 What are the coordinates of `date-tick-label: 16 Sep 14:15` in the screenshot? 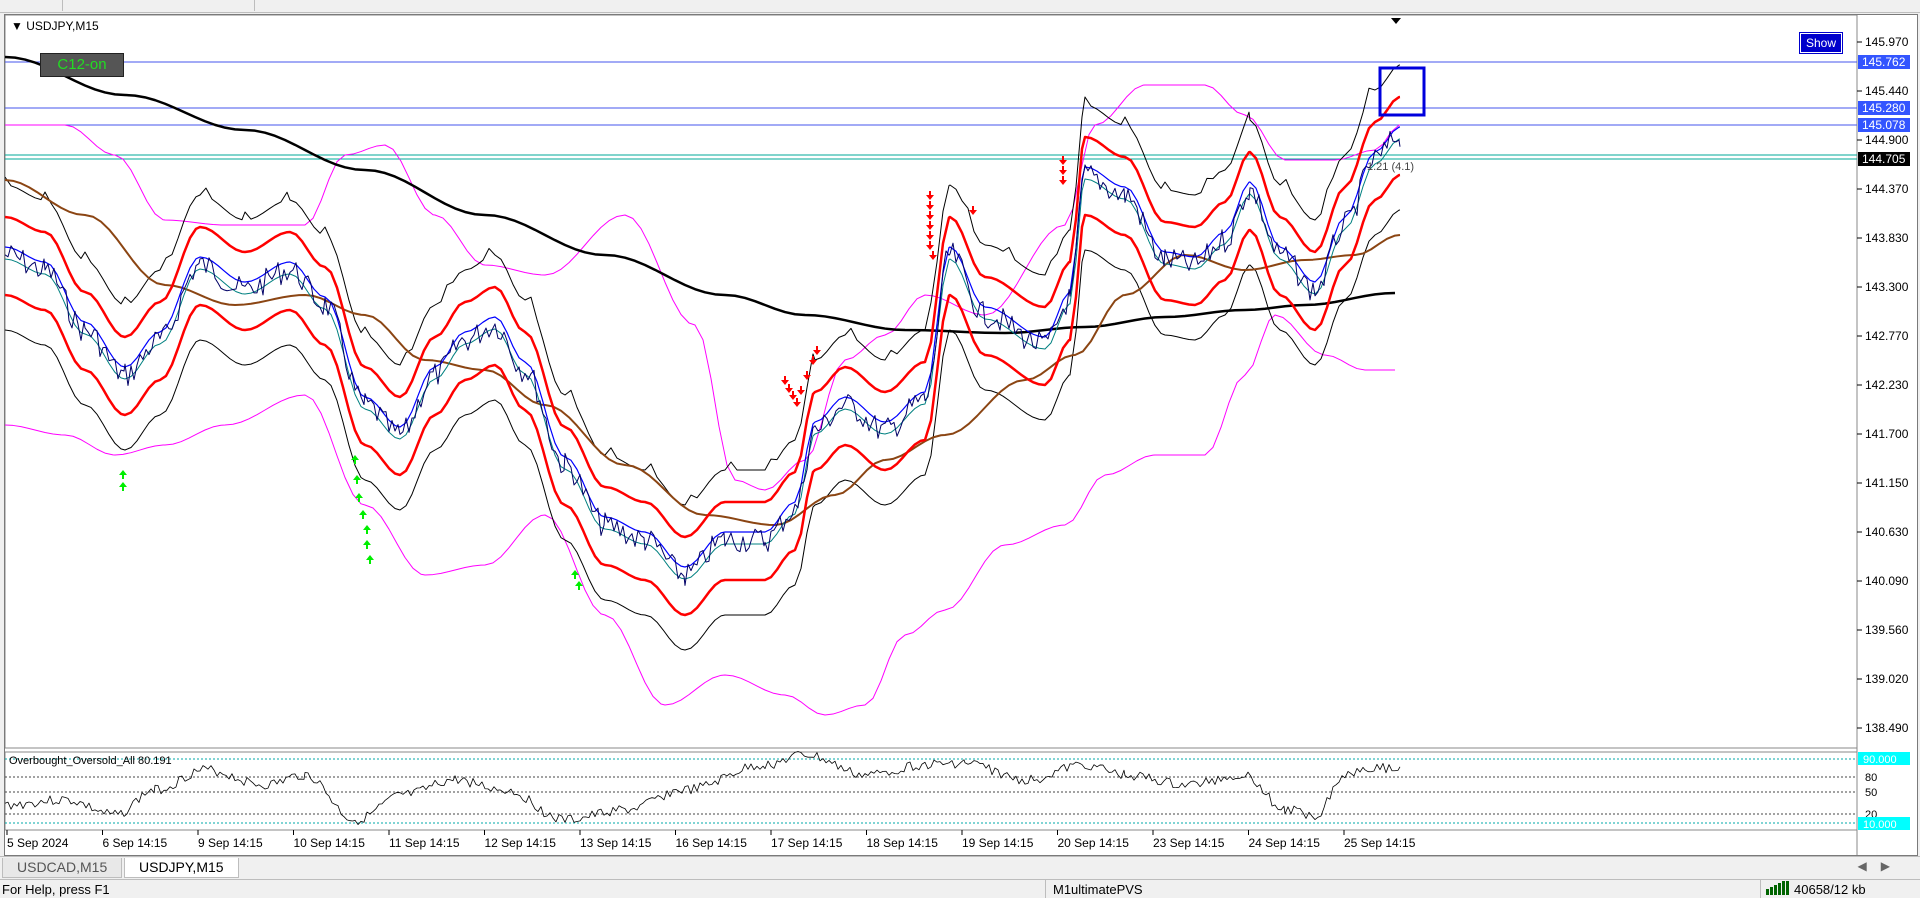 It's located at (712, 843).